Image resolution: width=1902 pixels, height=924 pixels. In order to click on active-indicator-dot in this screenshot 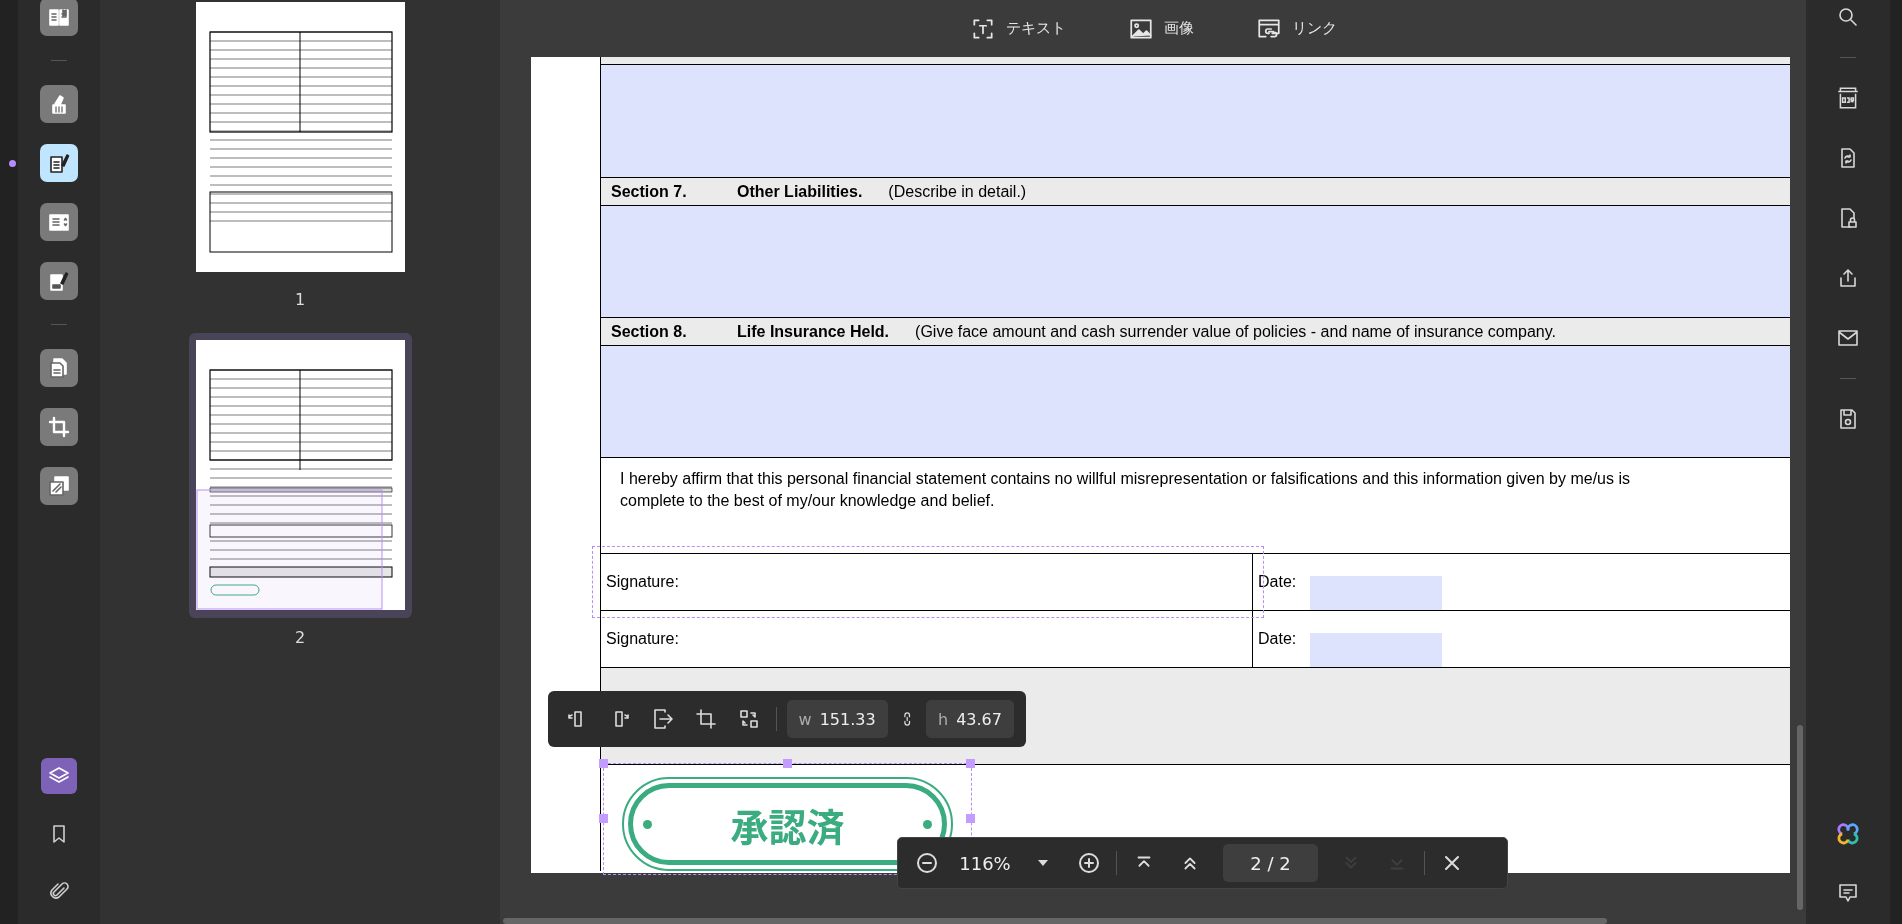, I will do `click(12, 163)`.